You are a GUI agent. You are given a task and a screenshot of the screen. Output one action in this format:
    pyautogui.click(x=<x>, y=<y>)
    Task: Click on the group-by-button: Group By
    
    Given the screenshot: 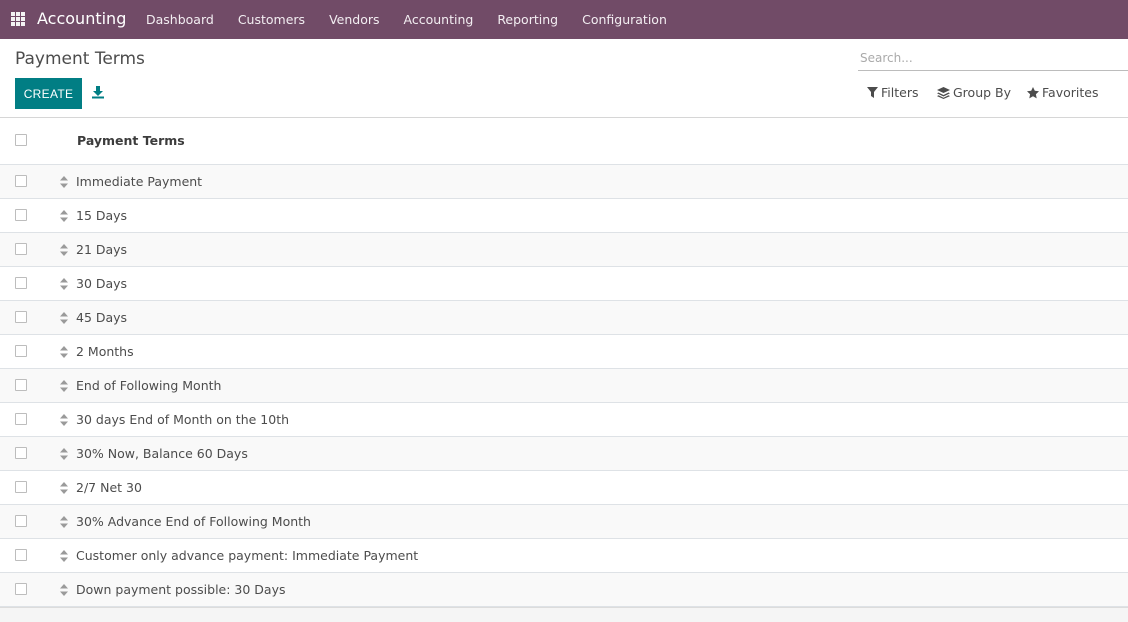 What is the action you would take?
    pyautogui.click(x=974, y=92)
    